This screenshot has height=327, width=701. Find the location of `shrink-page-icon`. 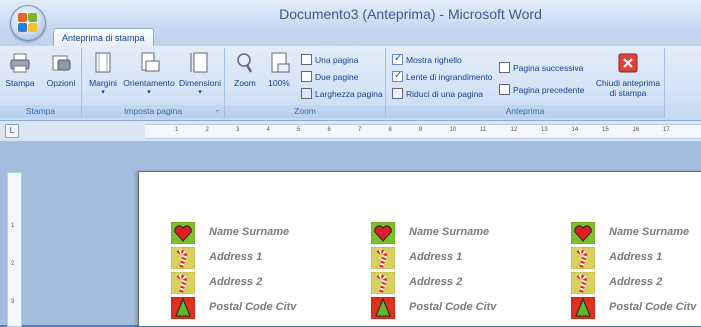

shrink-page-icon is located at coordinates (397, 93).